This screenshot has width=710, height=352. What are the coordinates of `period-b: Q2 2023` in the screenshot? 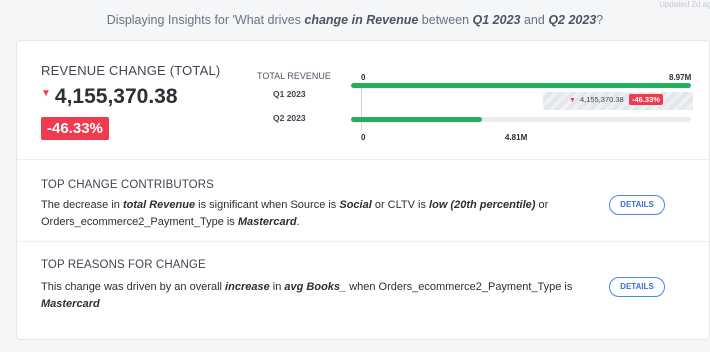 It's located at (572, 20).